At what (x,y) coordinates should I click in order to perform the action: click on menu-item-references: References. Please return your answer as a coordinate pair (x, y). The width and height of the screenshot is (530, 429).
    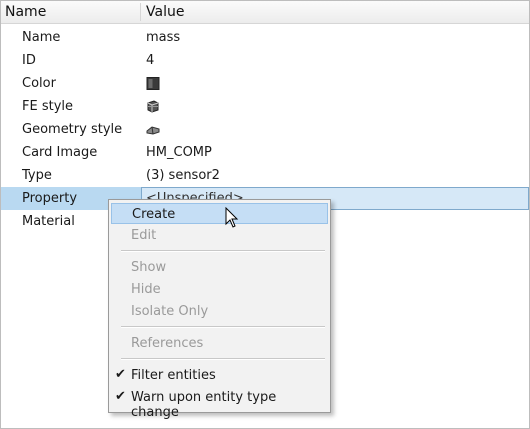
    Looking at the image, I should click on (219, 343).